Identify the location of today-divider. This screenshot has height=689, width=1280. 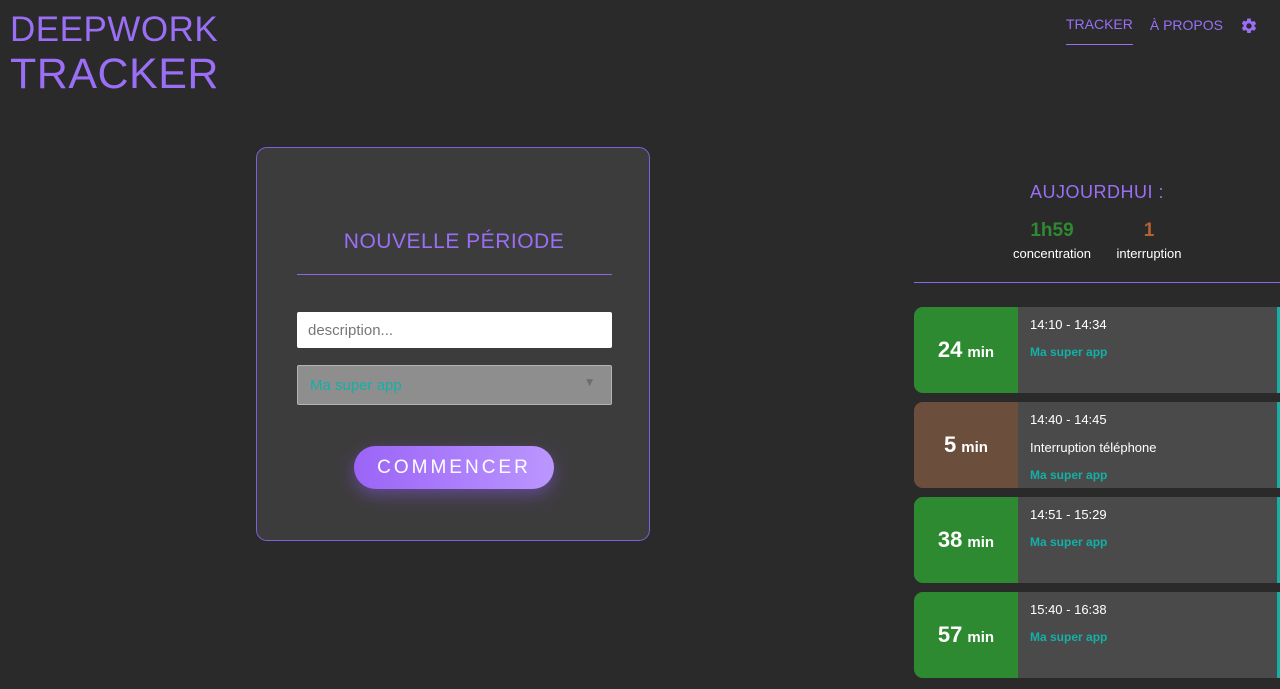
(1097, 282).